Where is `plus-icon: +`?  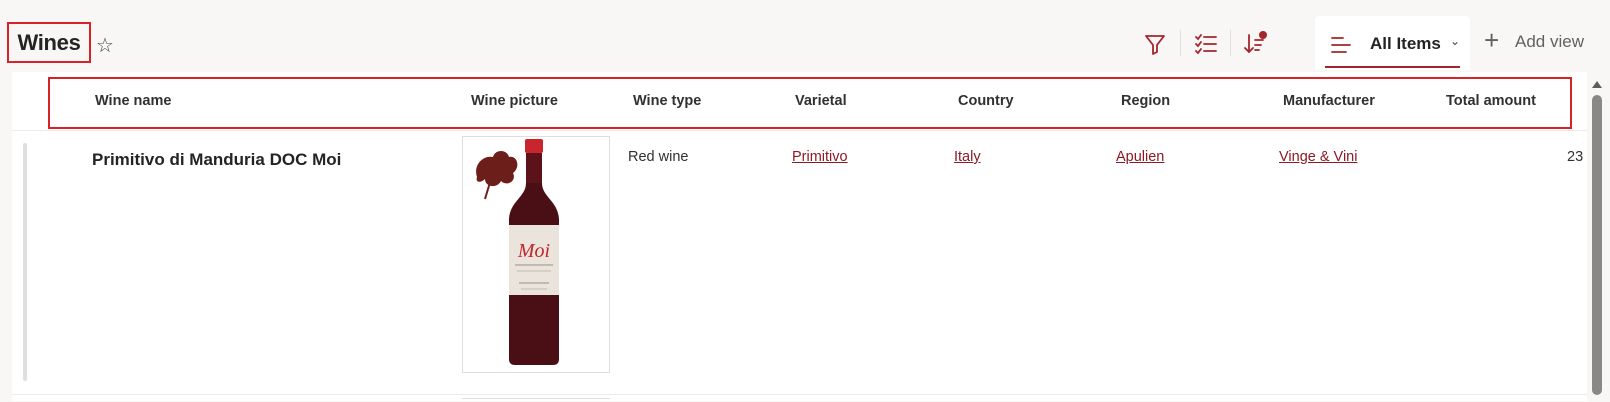 plus-icon: + is located at coordinates (1492, 40).